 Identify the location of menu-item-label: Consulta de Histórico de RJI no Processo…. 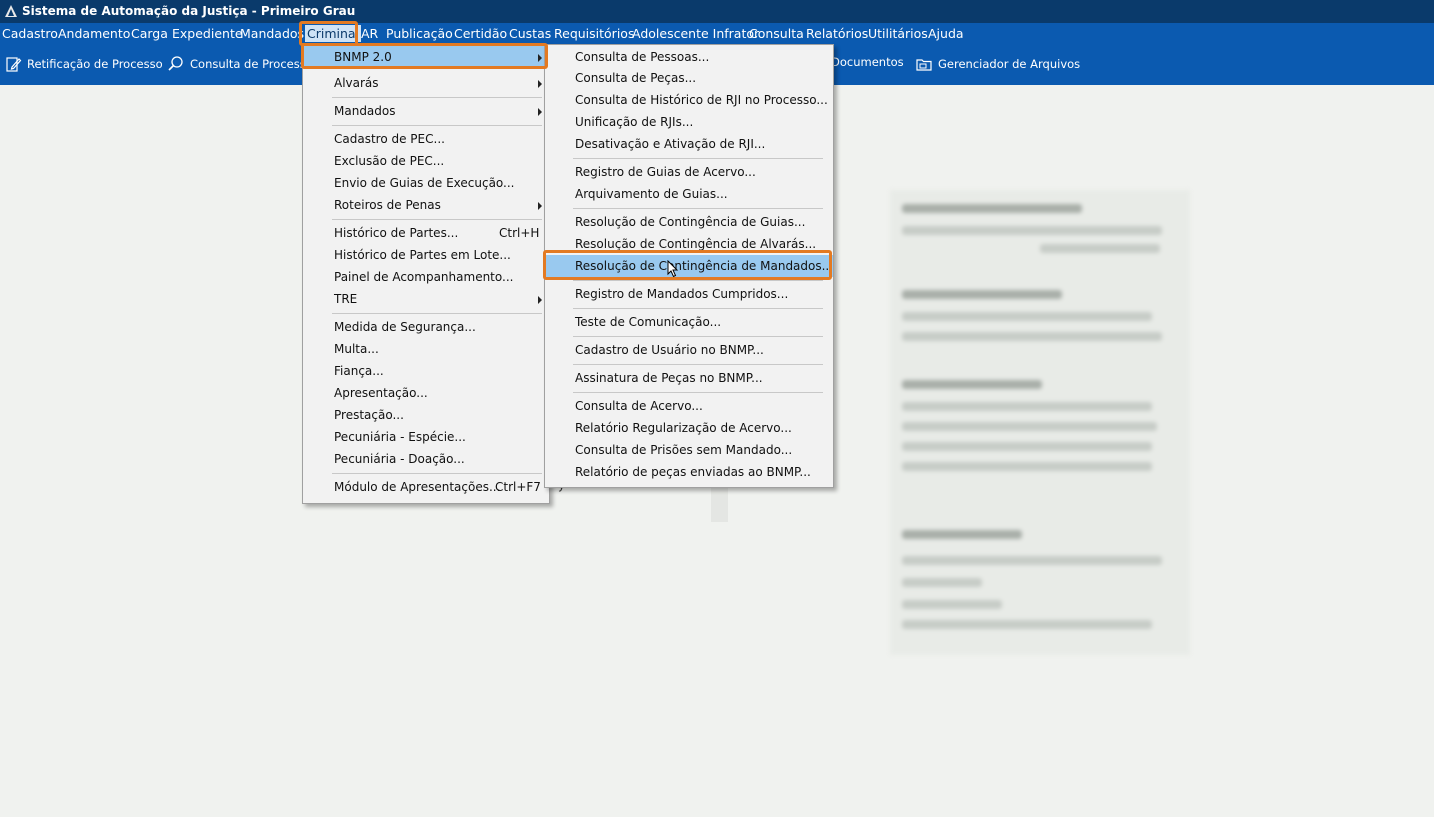
(701, 100).